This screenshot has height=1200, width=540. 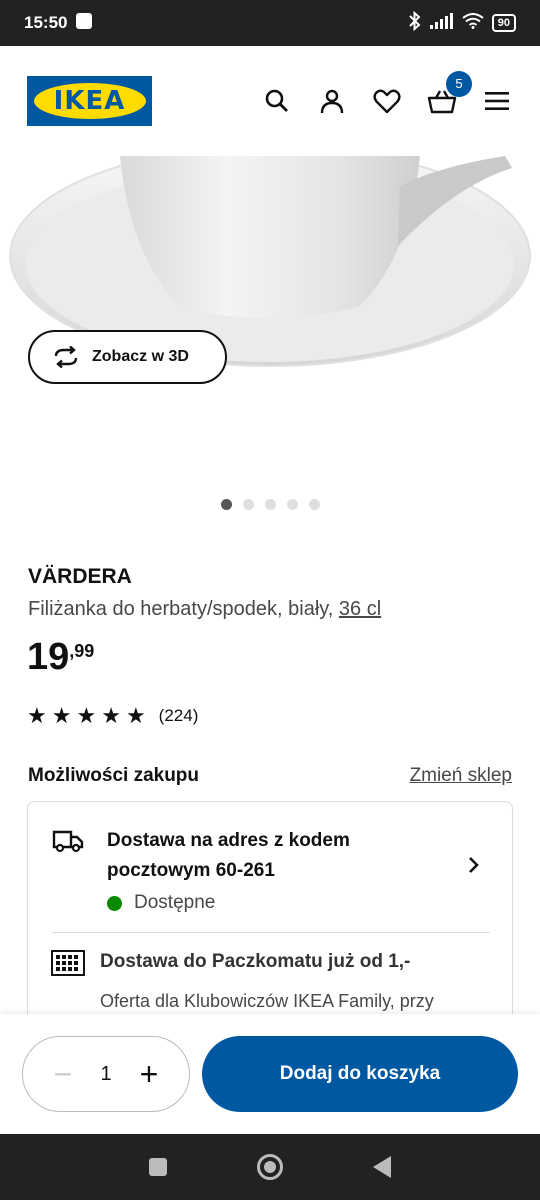 What do you see at coordinates (80, 576) in the screenshot?
I see `product-name: VÄRDERA` at bounding box center [80, 576].